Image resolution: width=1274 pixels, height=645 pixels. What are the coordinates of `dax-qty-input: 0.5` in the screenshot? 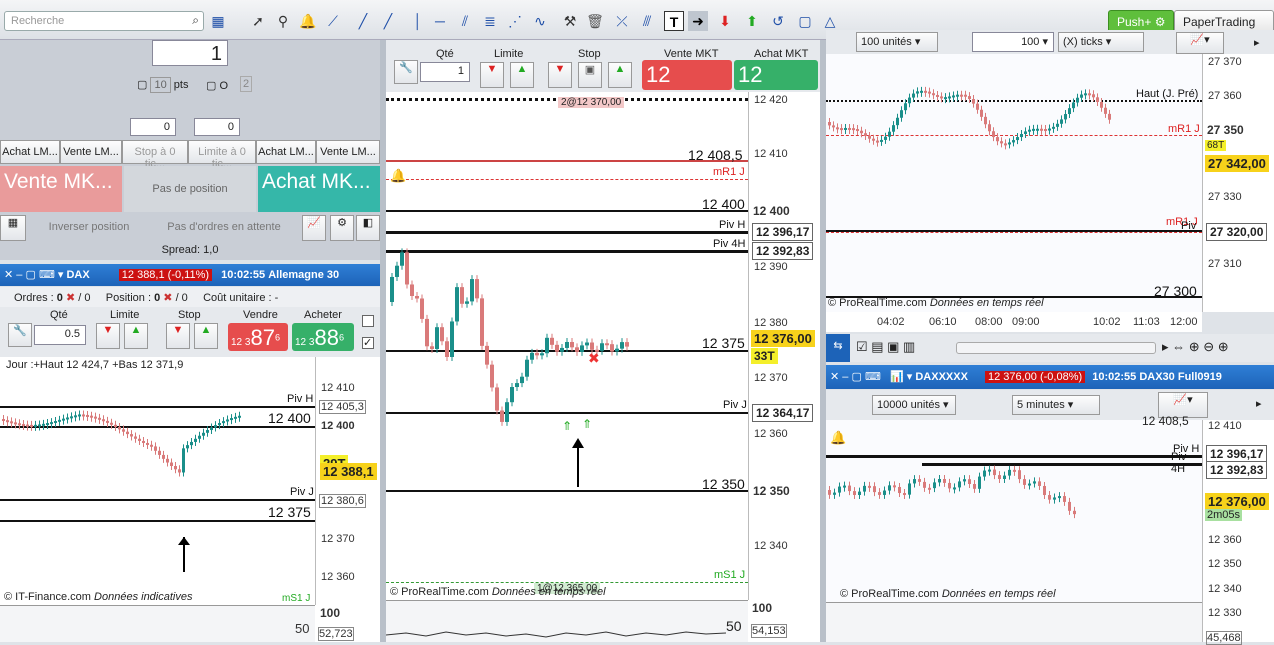 It's located at (60, 335).